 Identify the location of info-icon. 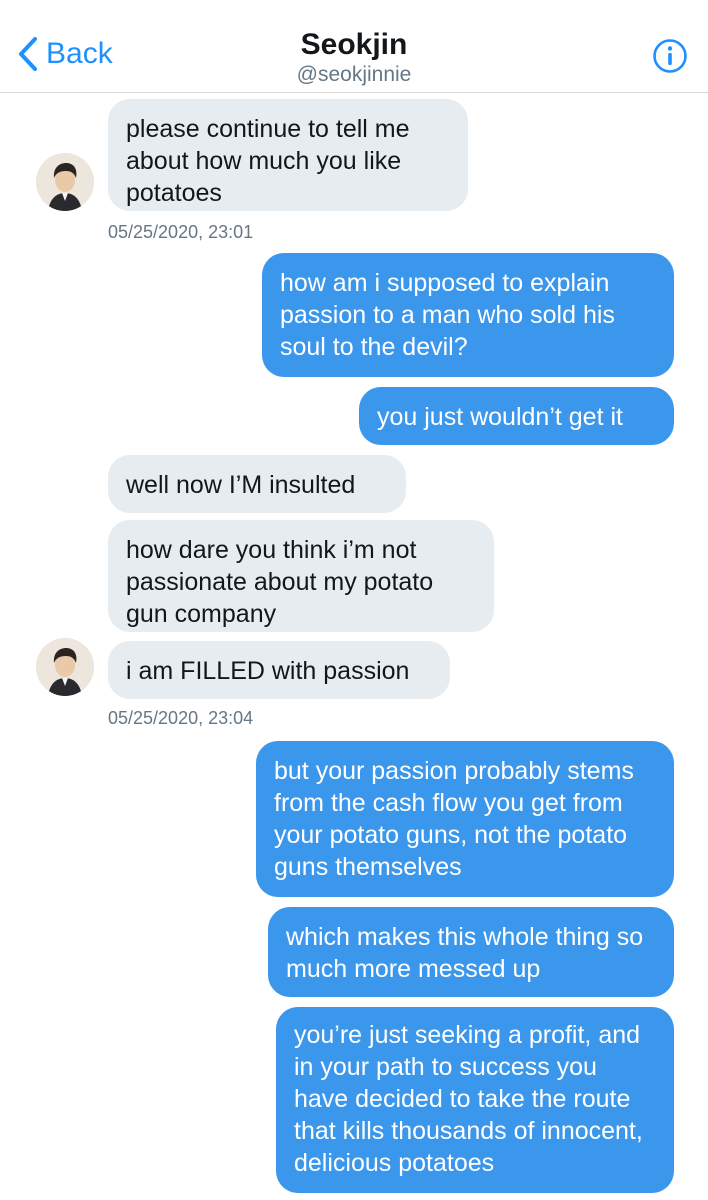
(670, 56).